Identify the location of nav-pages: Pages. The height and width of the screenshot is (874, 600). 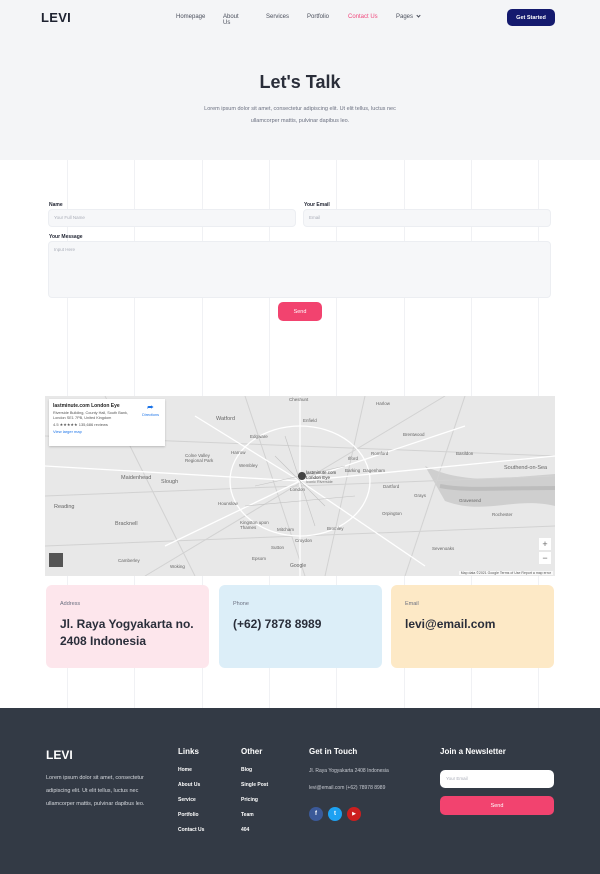
(408, 16).